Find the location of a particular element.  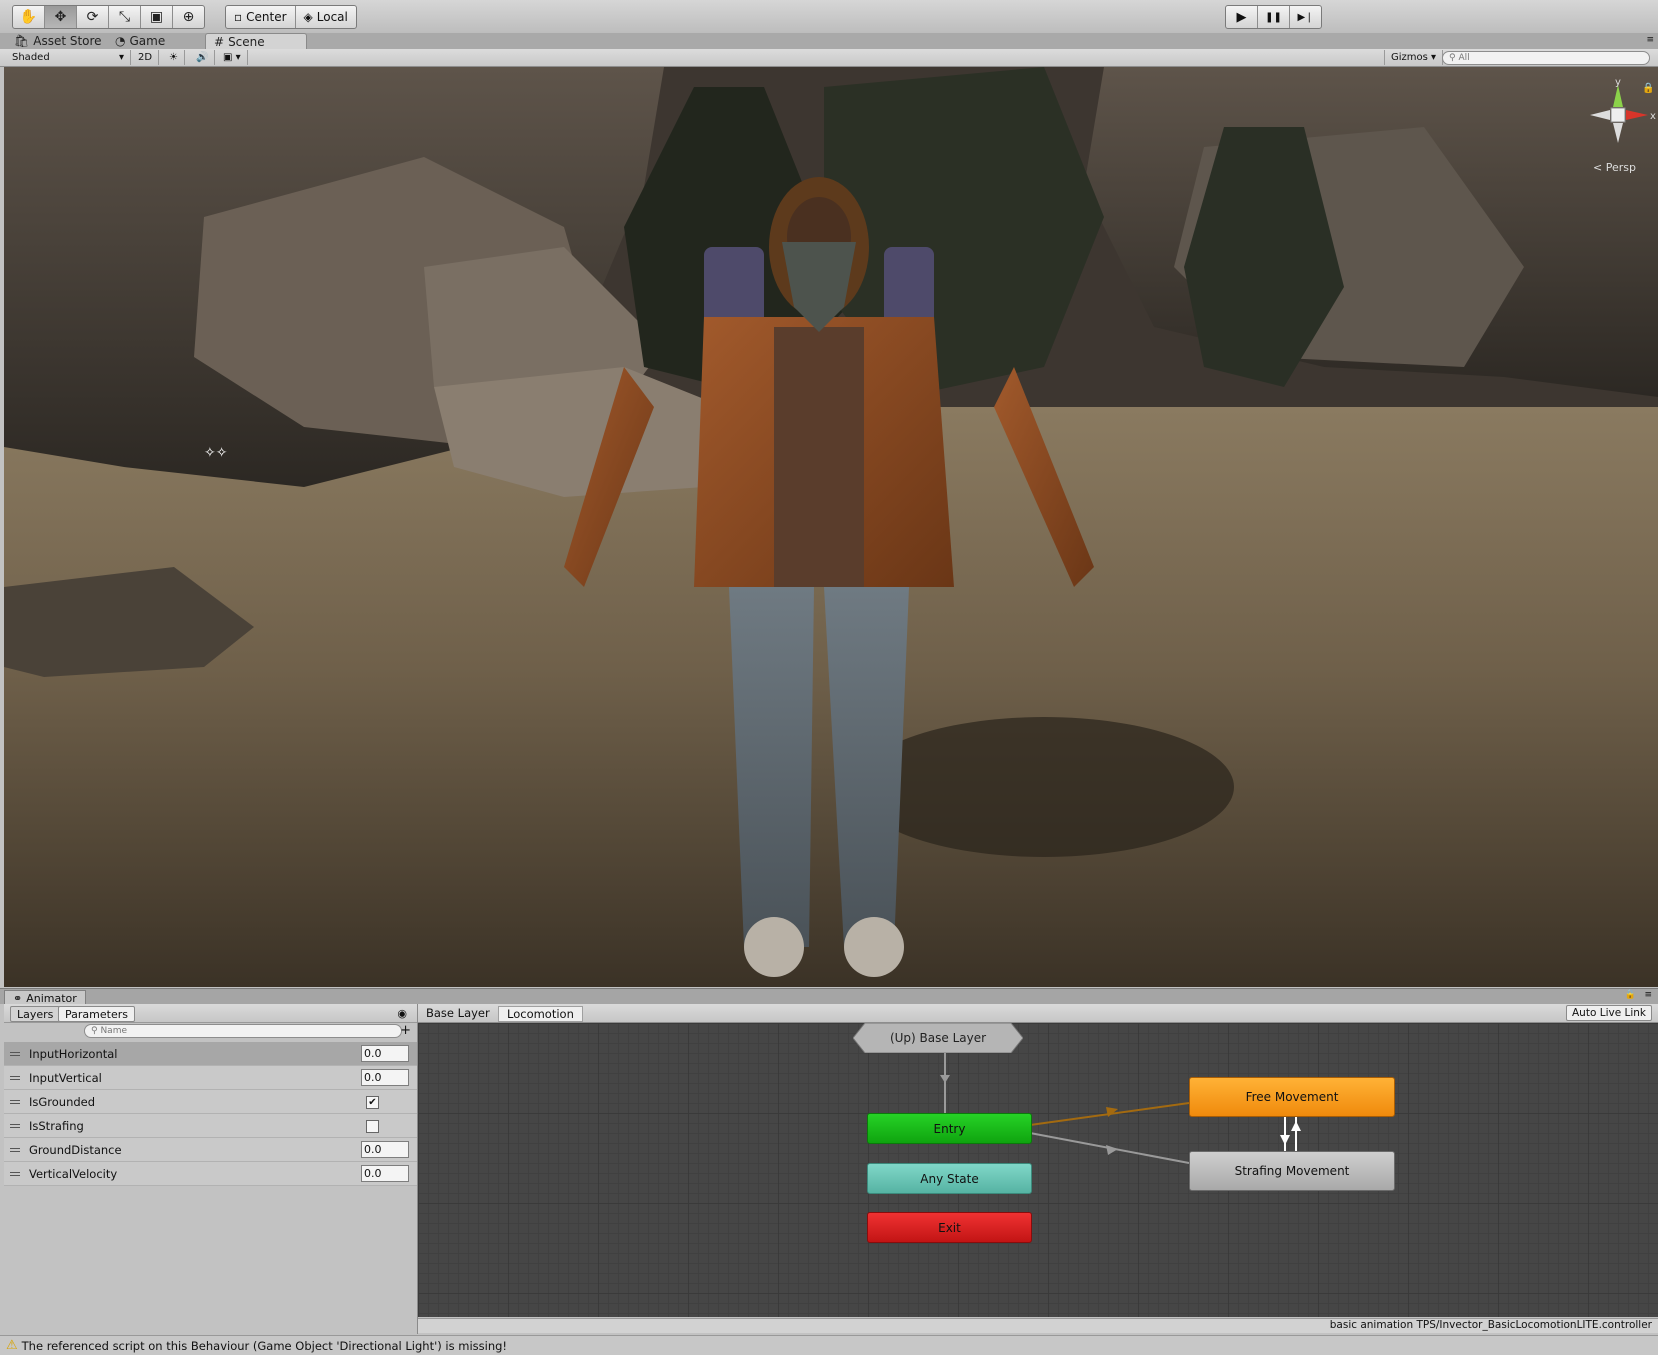

node-exit: Exit is located at coordinates (949, 1227).